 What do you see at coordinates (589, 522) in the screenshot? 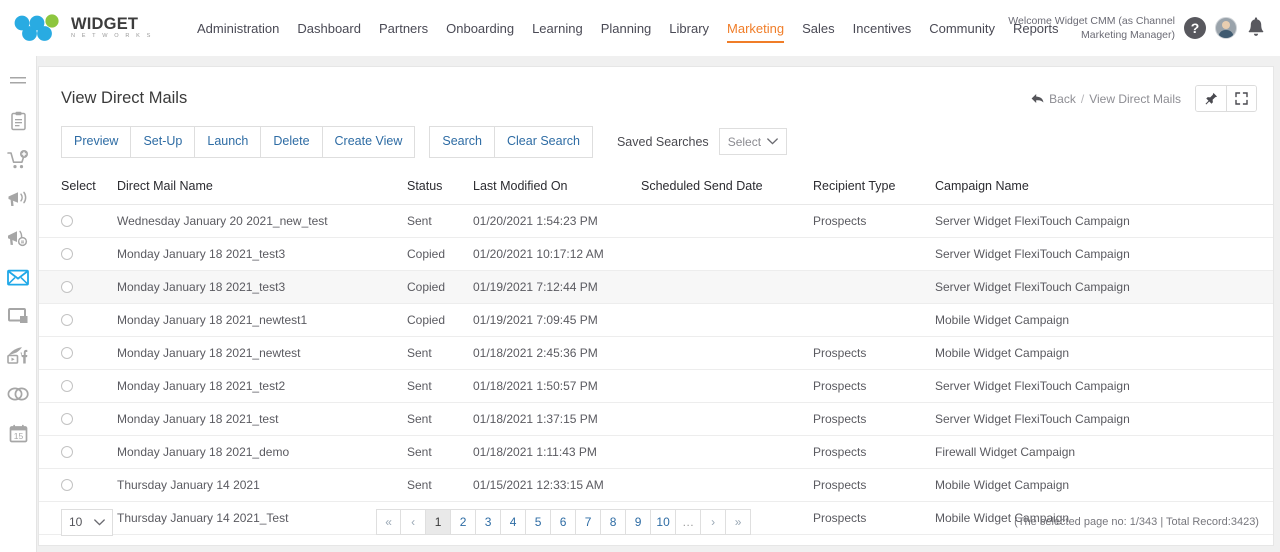
I see `pagination-button-7: 7` at bounding box center [589, 522].